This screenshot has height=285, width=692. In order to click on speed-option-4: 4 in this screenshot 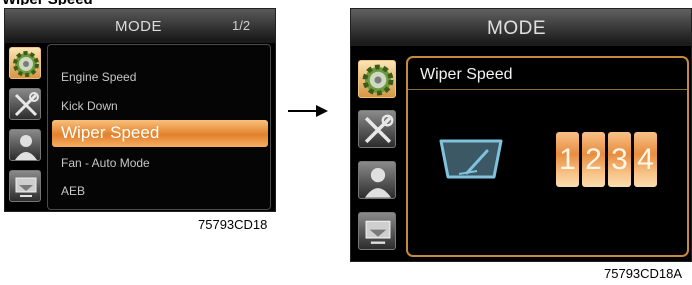, I will do `click(645, 159)`.